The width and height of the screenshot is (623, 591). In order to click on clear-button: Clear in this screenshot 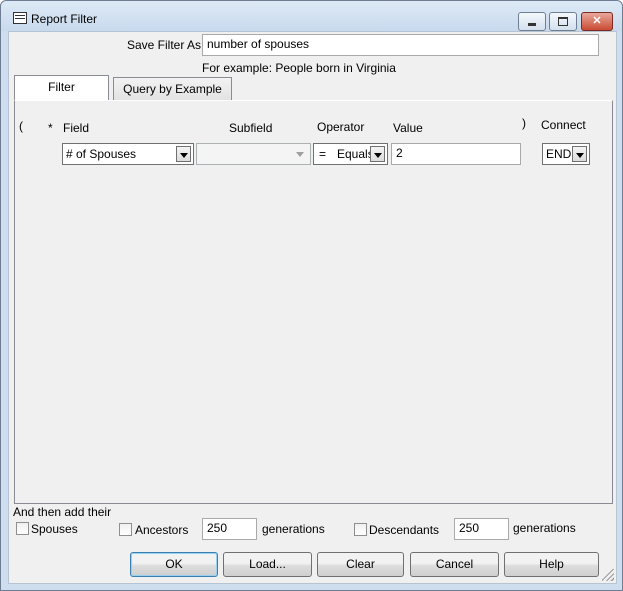, I will do `click(360, 564)`.